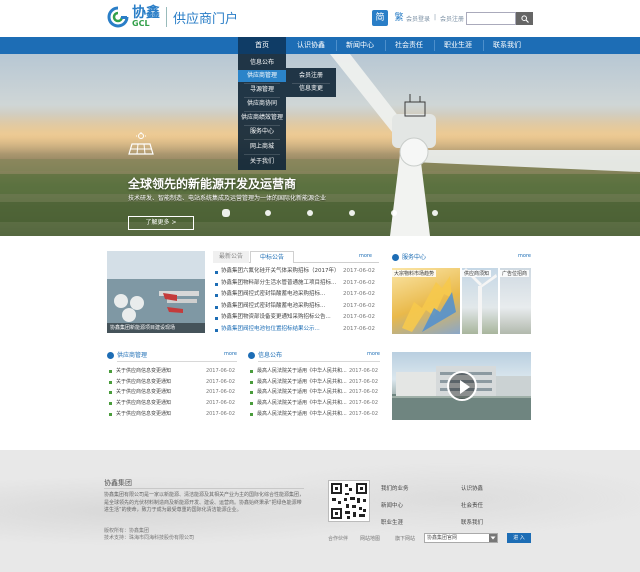 This screenshot has width=640, height=572. I want to click on service-tile-label: 广告位招商, so click(515, 273).